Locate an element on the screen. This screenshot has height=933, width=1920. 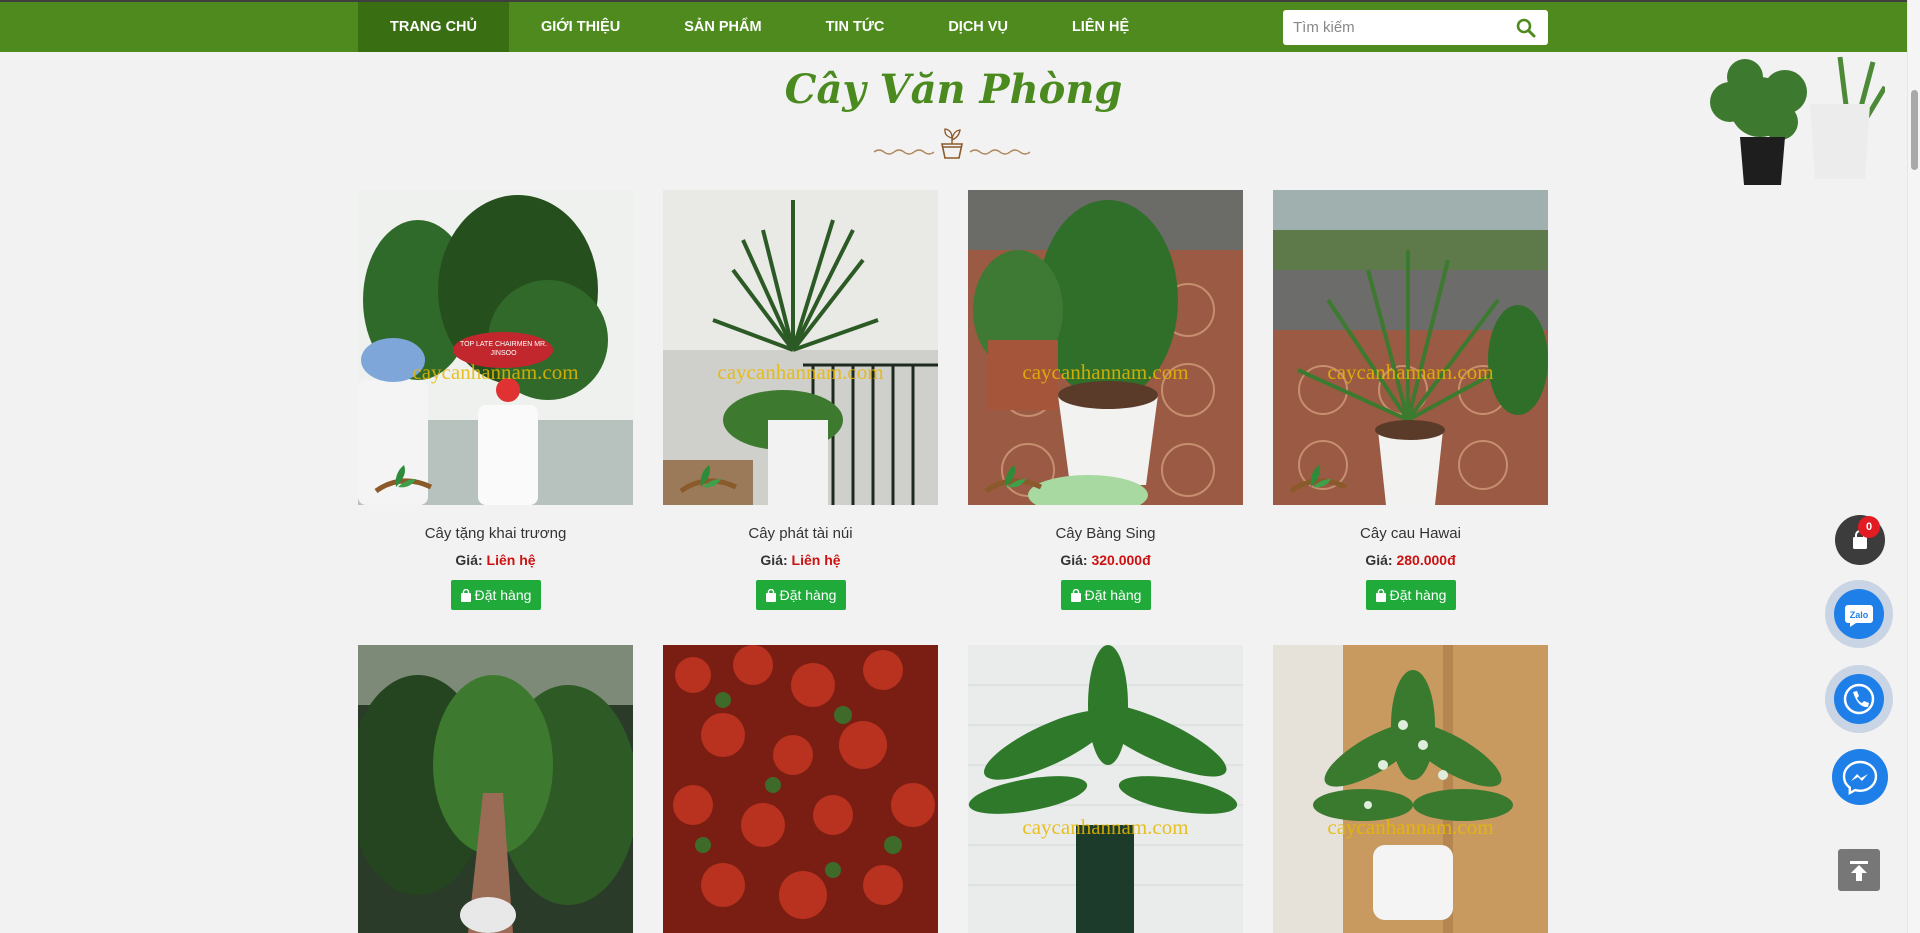
title-divider-icon is located at coordinates (952, 143).